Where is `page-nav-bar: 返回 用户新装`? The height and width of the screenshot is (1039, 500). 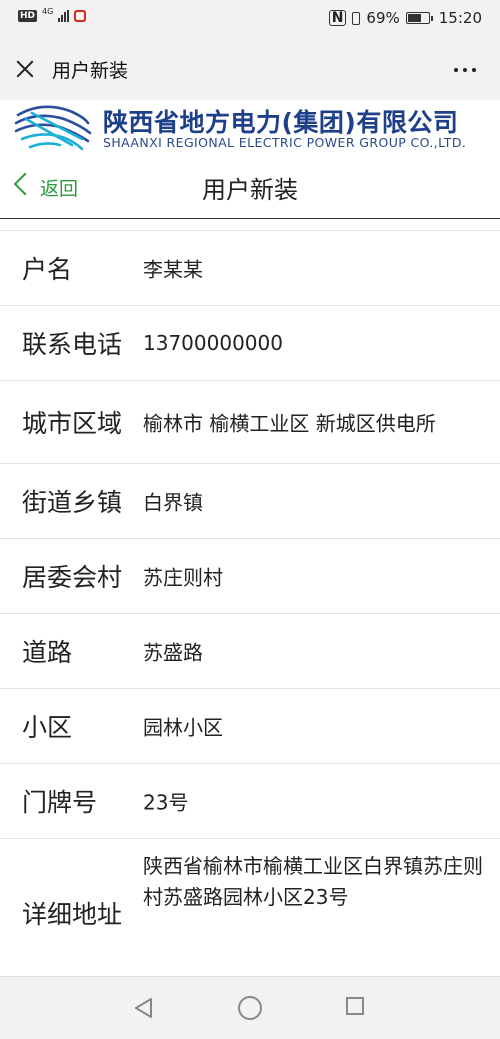
page-nav-bar: 返回 用户新装 is located at coordinates (250, 188).